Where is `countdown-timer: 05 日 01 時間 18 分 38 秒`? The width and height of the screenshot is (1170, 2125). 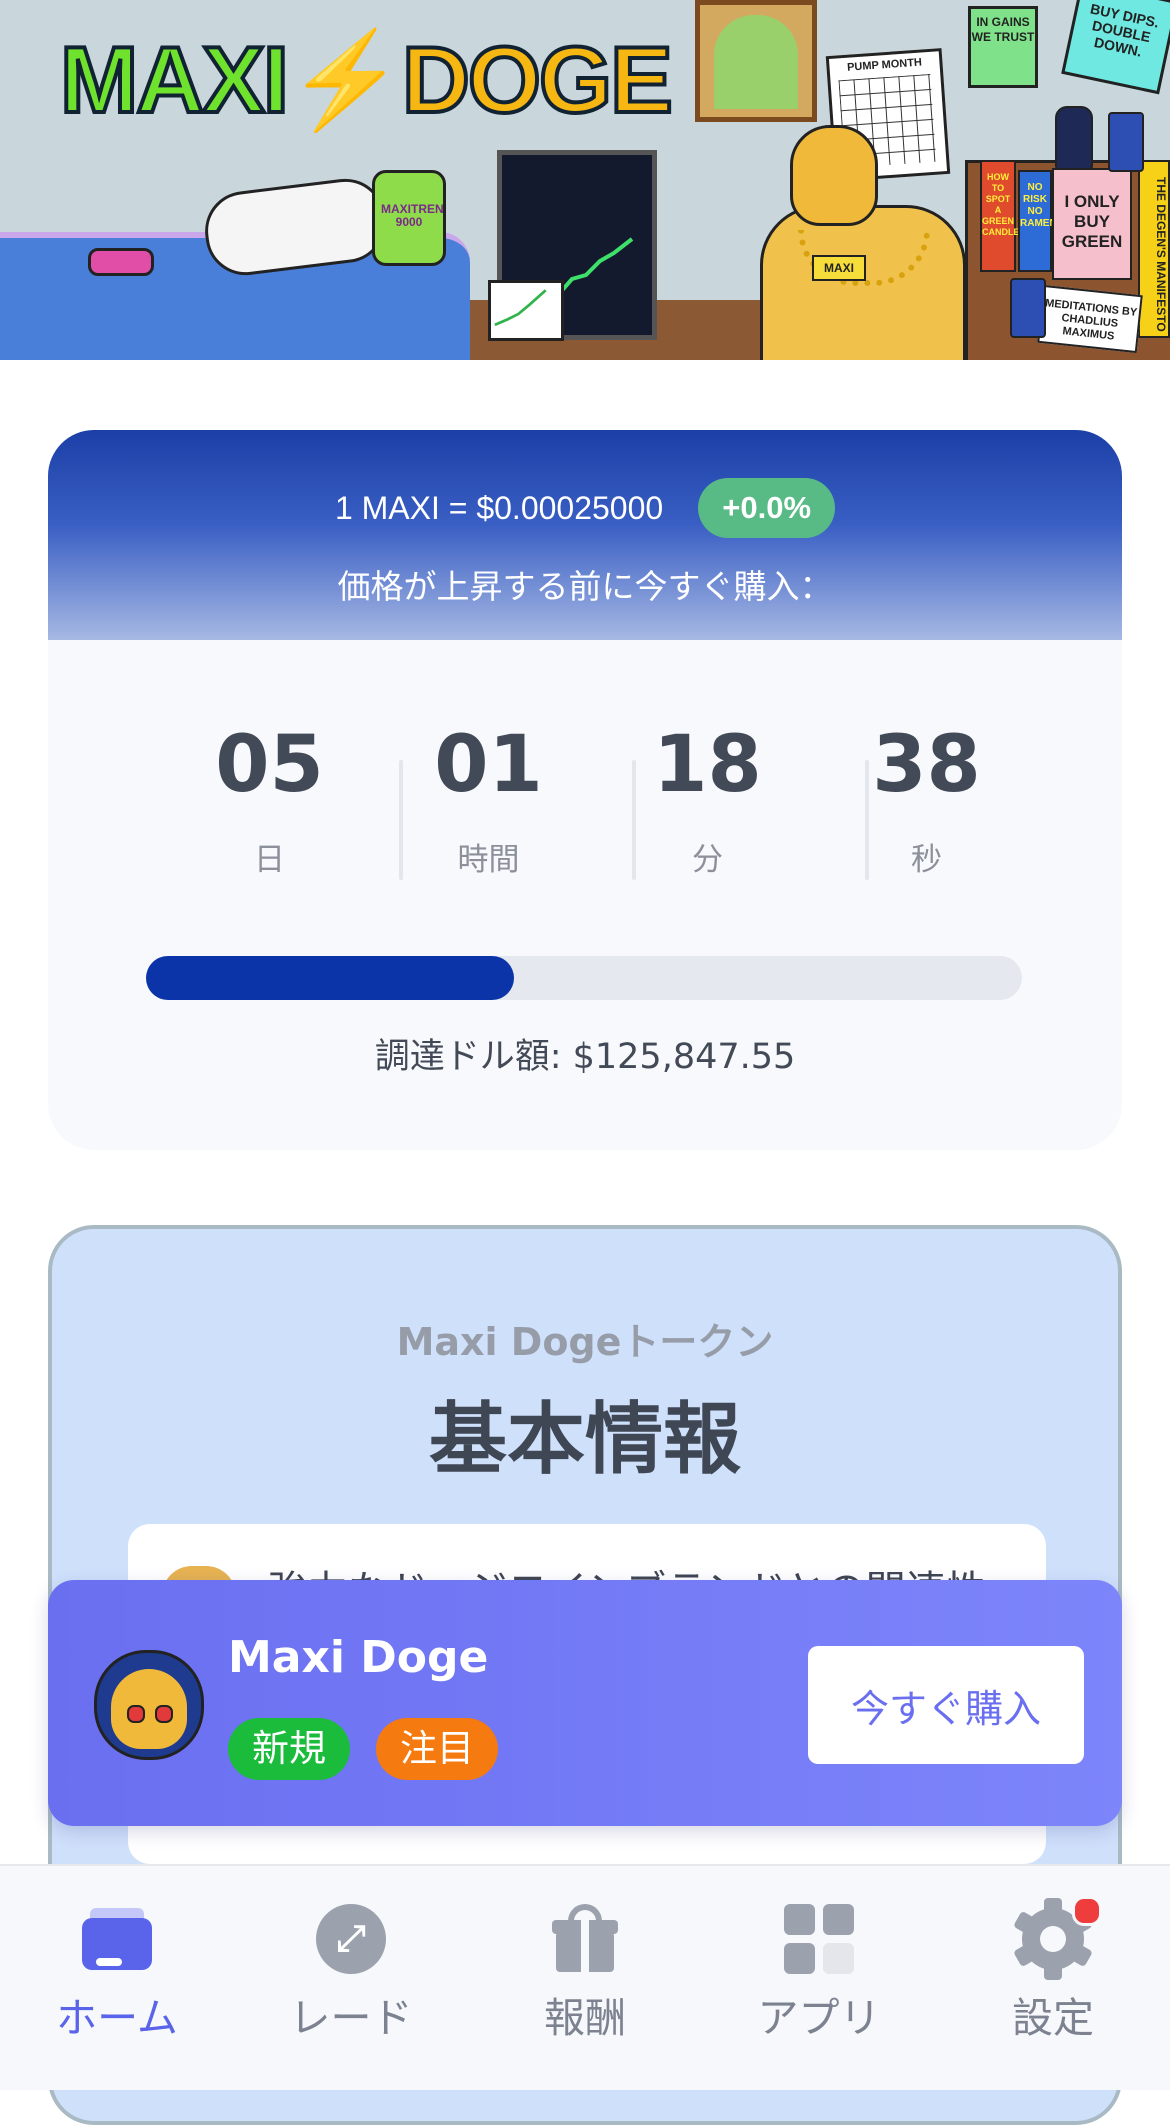
countdown-timer: 05 日 01 時間 18 分 38 秒 is located at coordinates (598, 800).